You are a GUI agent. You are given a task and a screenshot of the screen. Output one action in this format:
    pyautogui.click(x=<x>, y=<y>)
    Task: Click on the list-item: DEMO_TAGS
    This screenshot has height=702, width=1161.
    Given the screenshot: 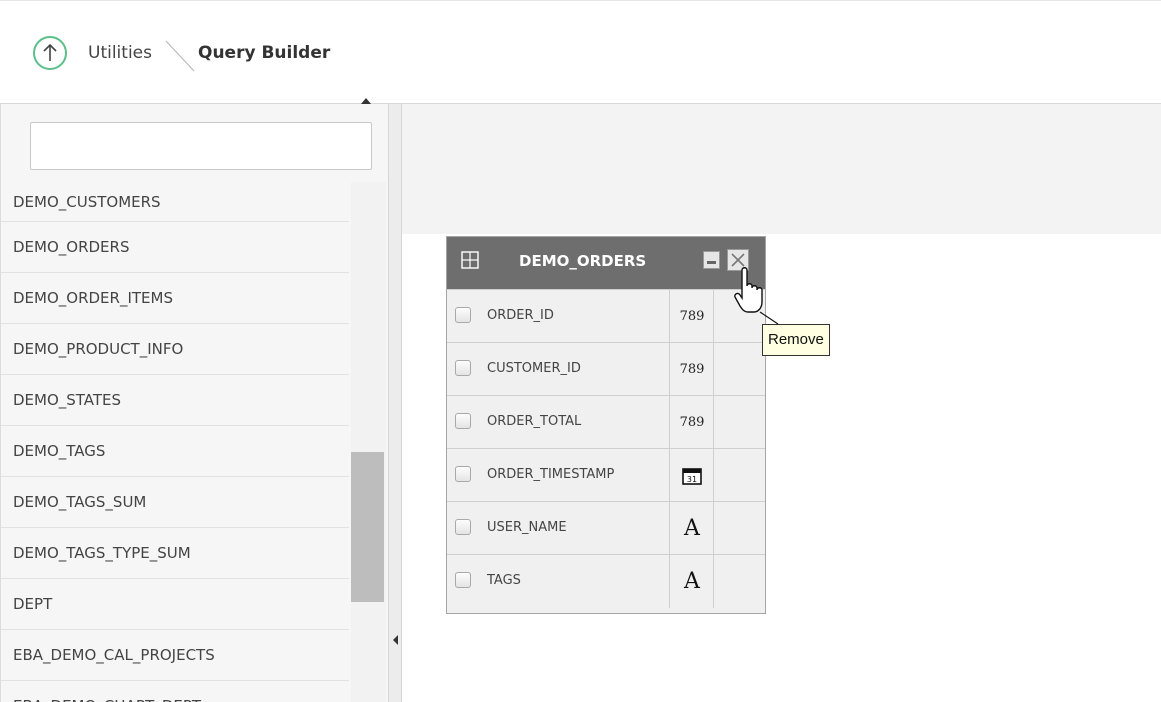 What is the action you would take?
    pyautogui.click(x=175, y=451)
    